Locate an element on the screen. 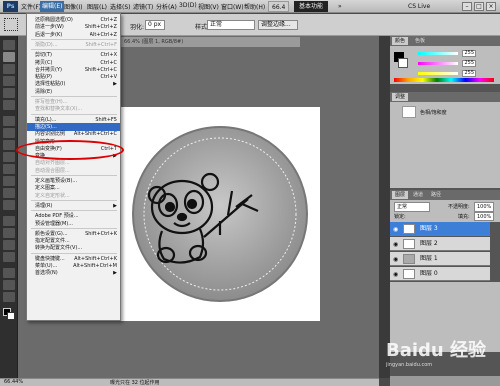  hand-tool-icon is located at coordinates (9, 285).